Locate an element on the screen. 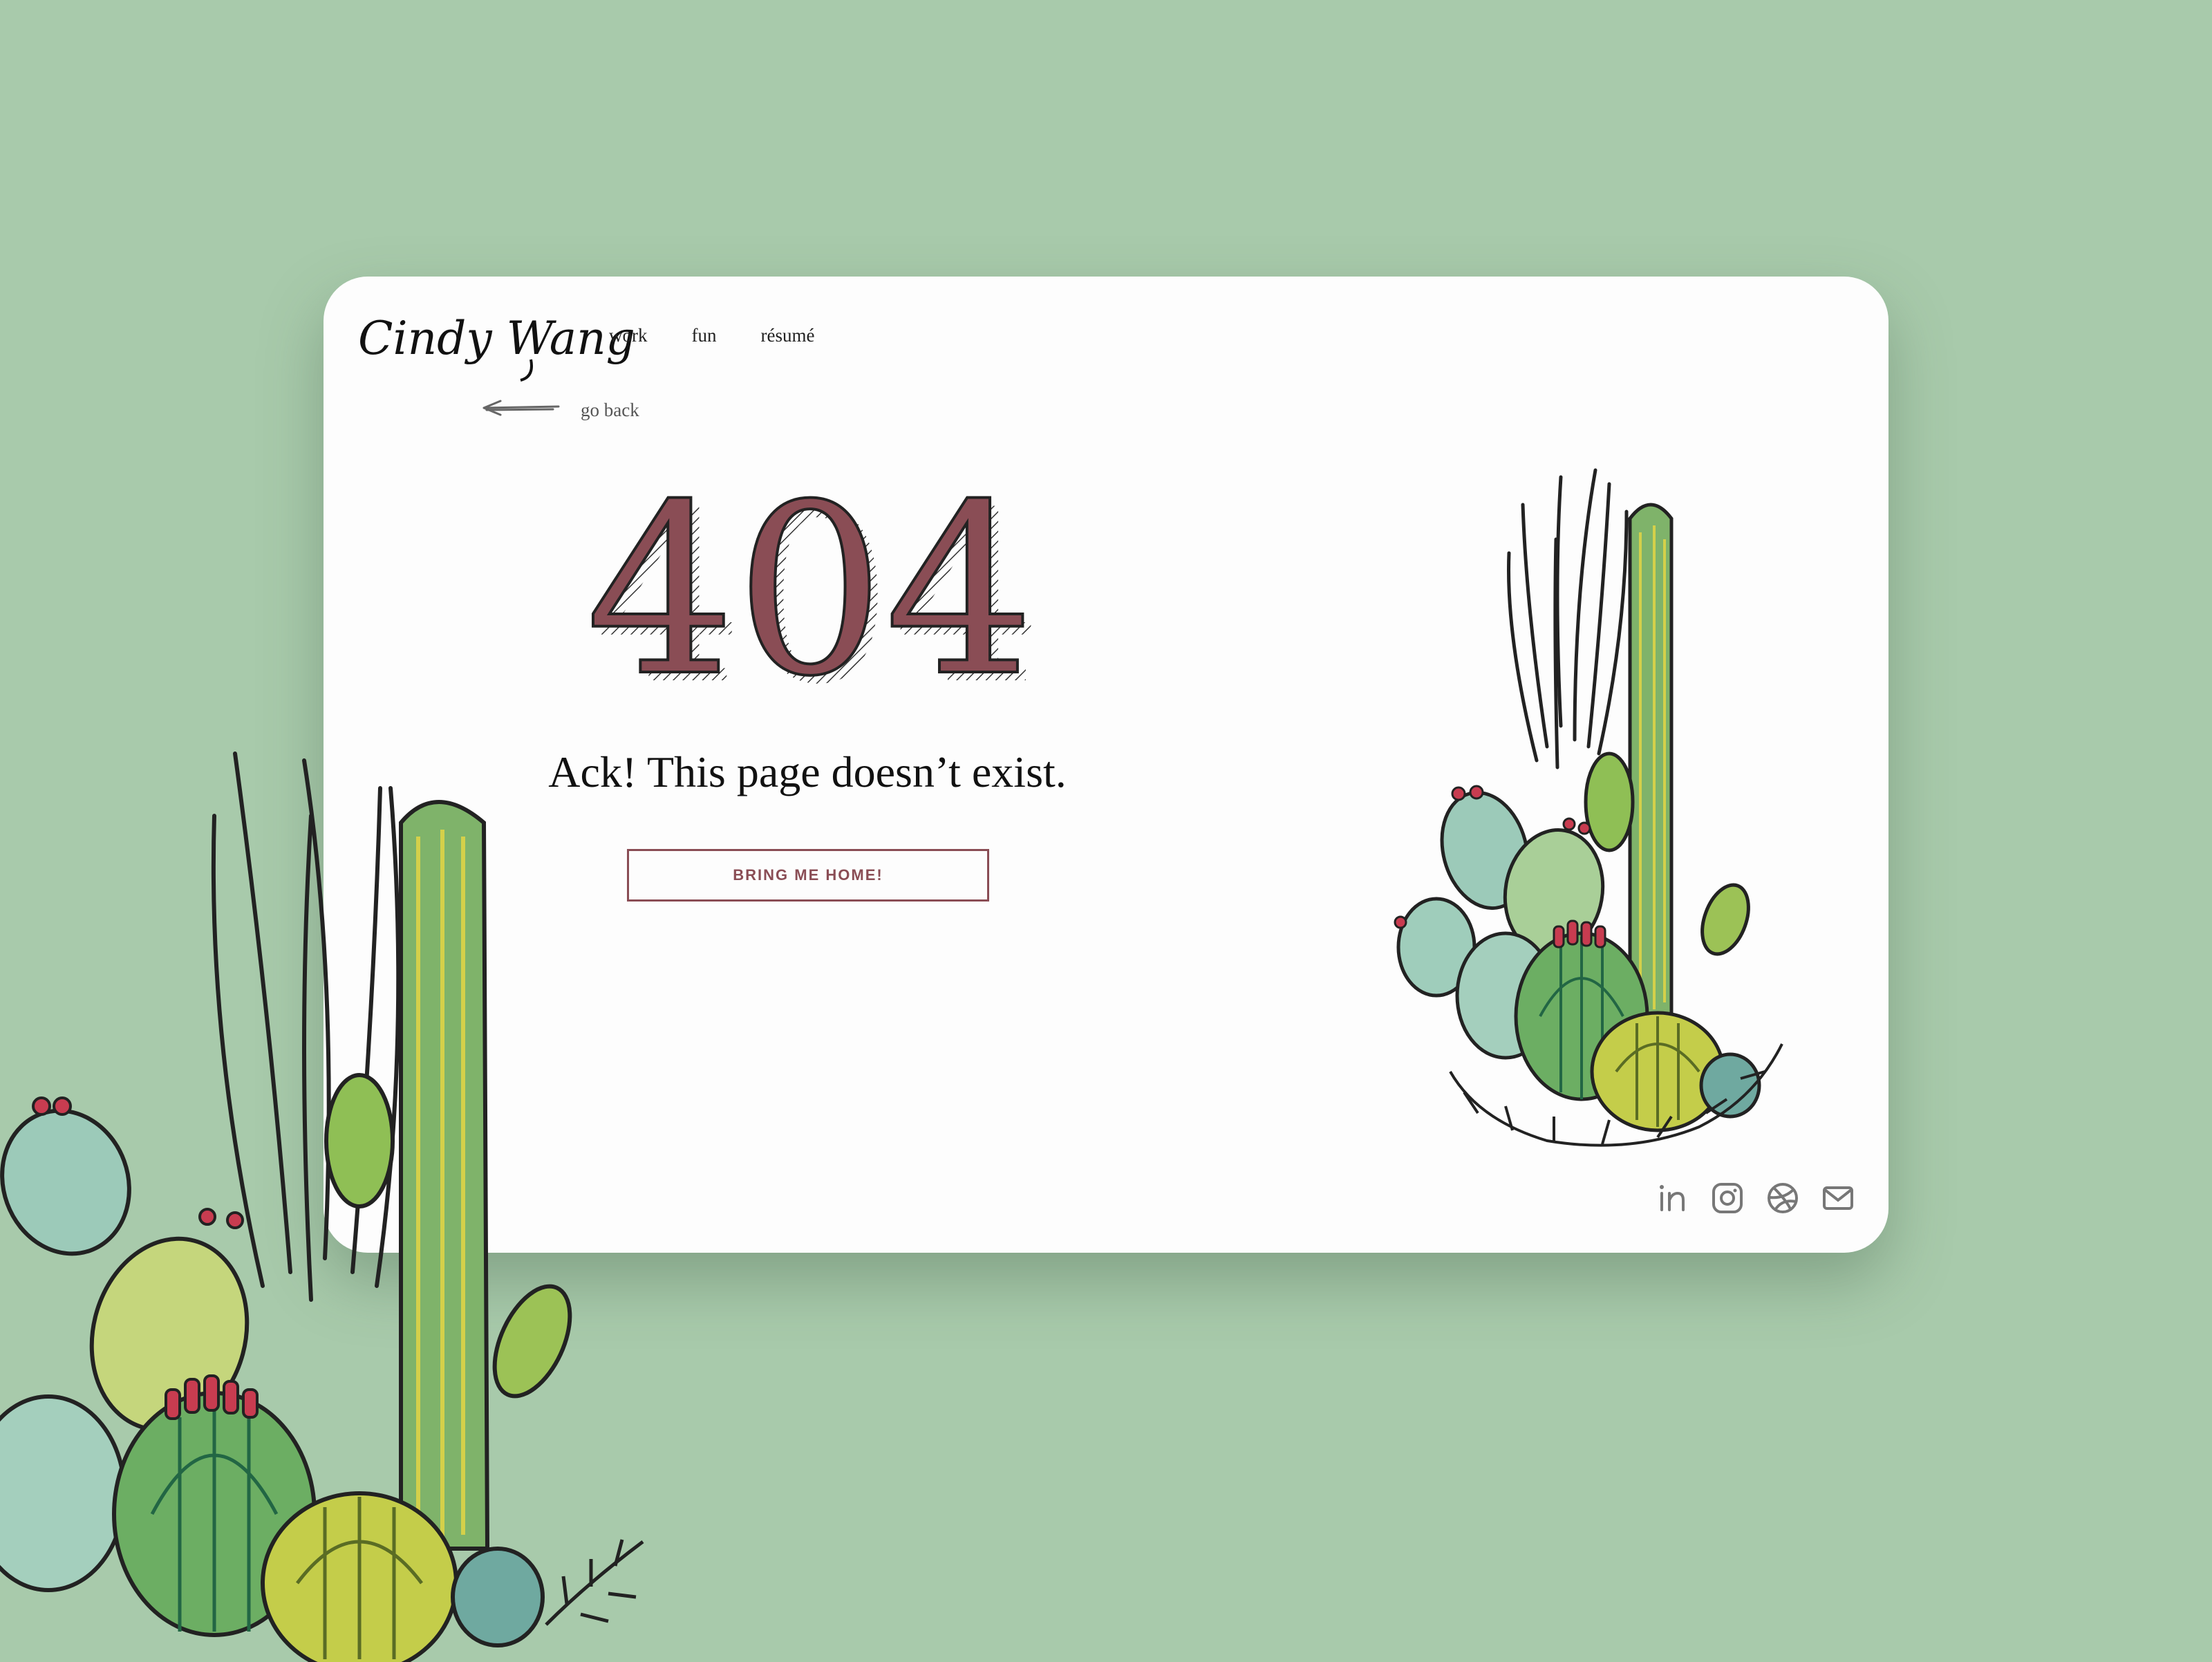  cactus-illustration is located at coordinates (1485, 798).